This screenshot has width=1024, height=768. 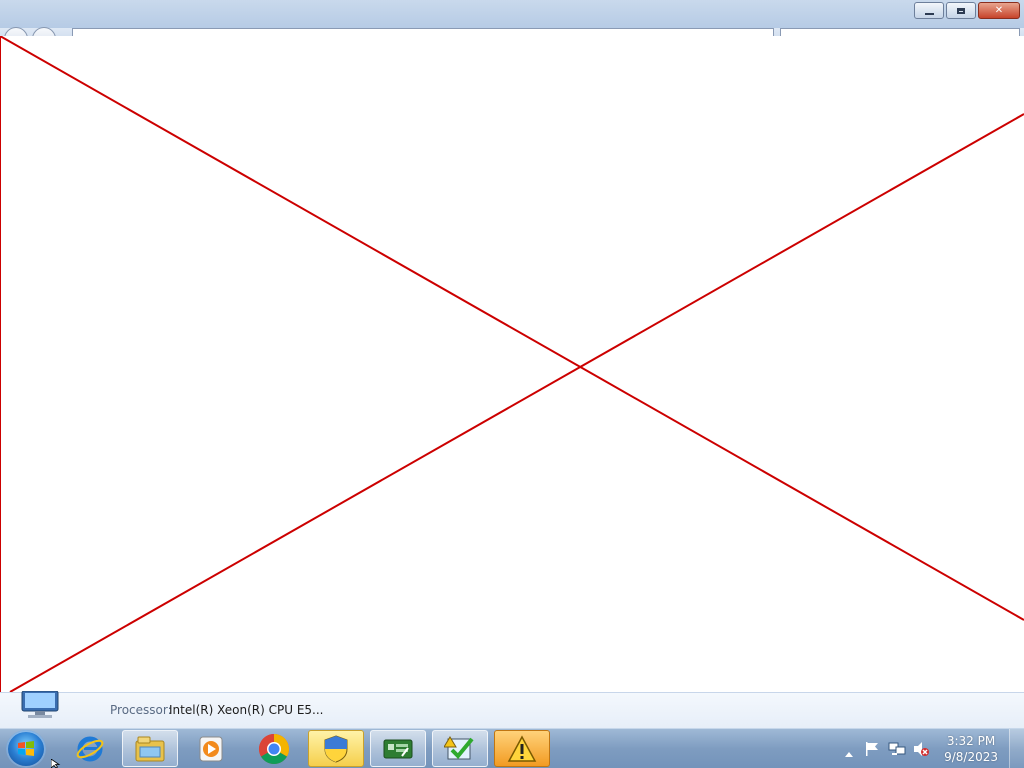 I want to click on taskbar-windows-explorer, so click(x=150, y=748).